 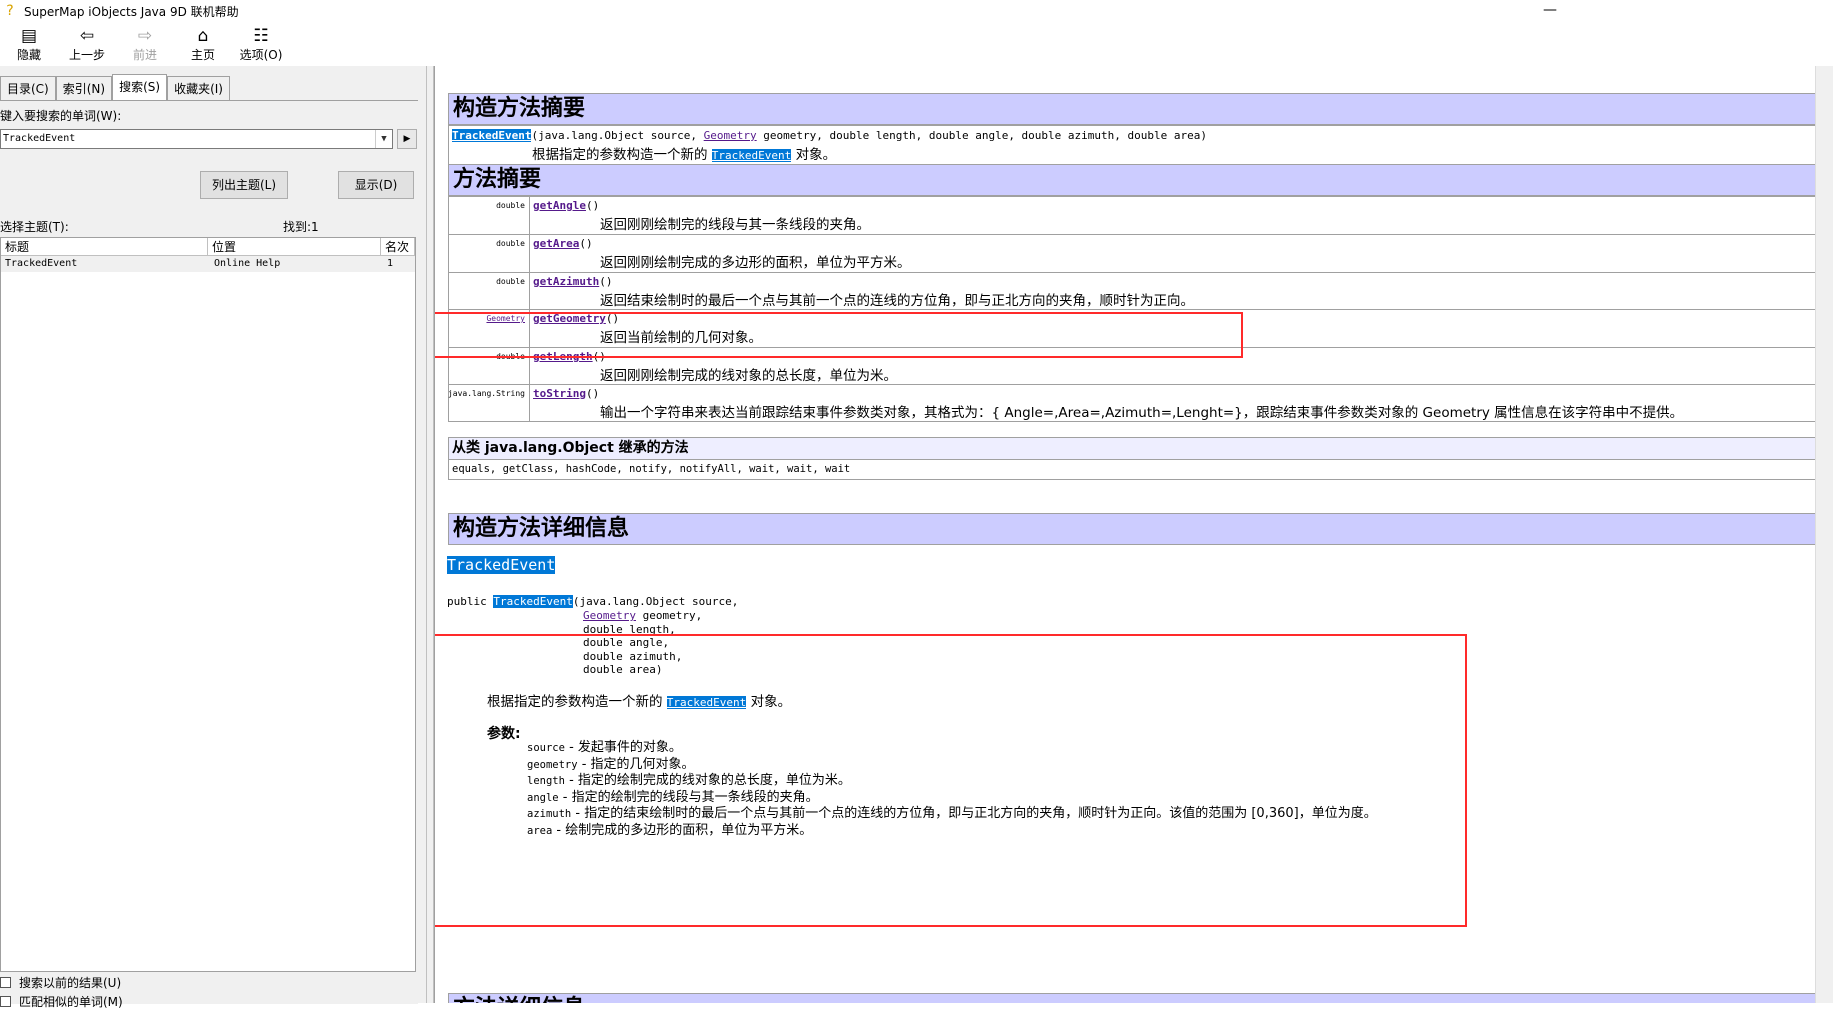 I want to click on back-button: ⇦ 上一步, so click(x=87, y=44).